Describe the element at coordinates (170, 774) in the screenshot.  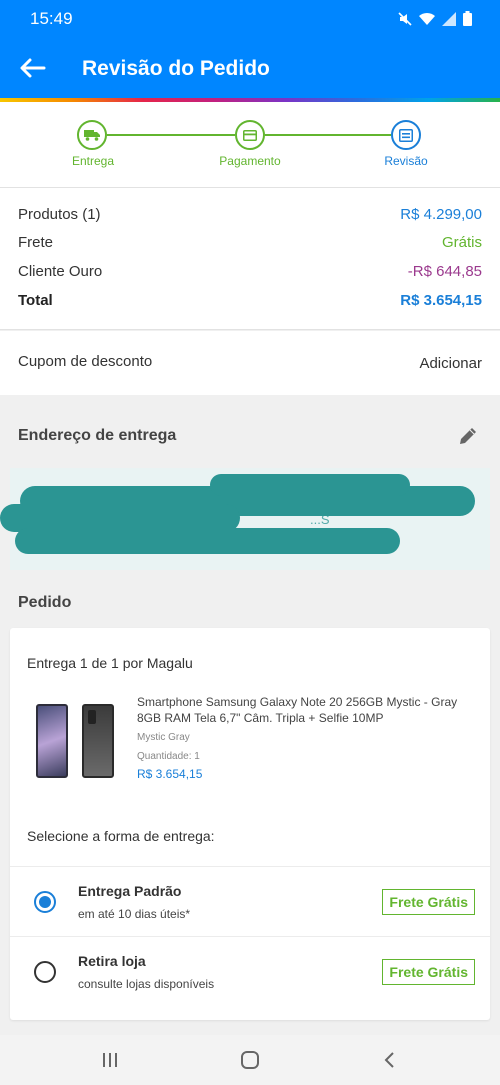
I see `product-price: R$ 3.654,15` at that location.